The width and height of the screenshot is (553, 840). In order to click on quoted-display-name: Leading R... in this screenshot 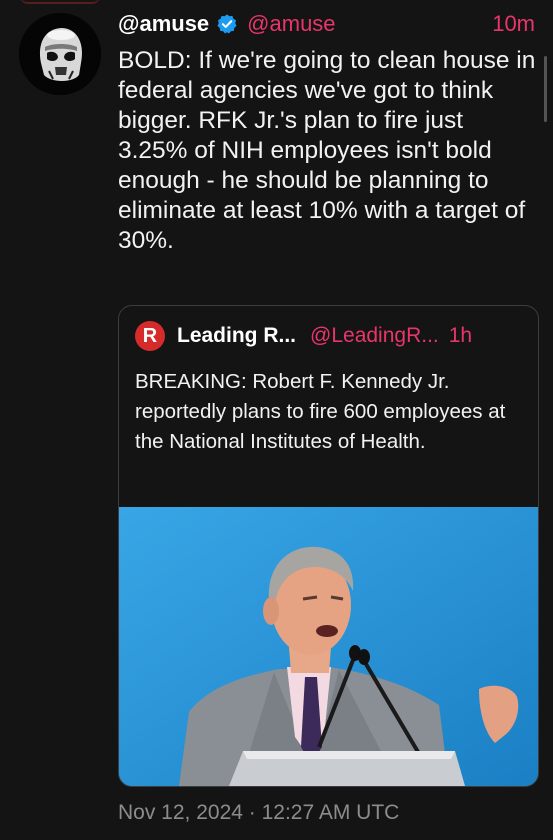, I will do `click(236, 336)`.